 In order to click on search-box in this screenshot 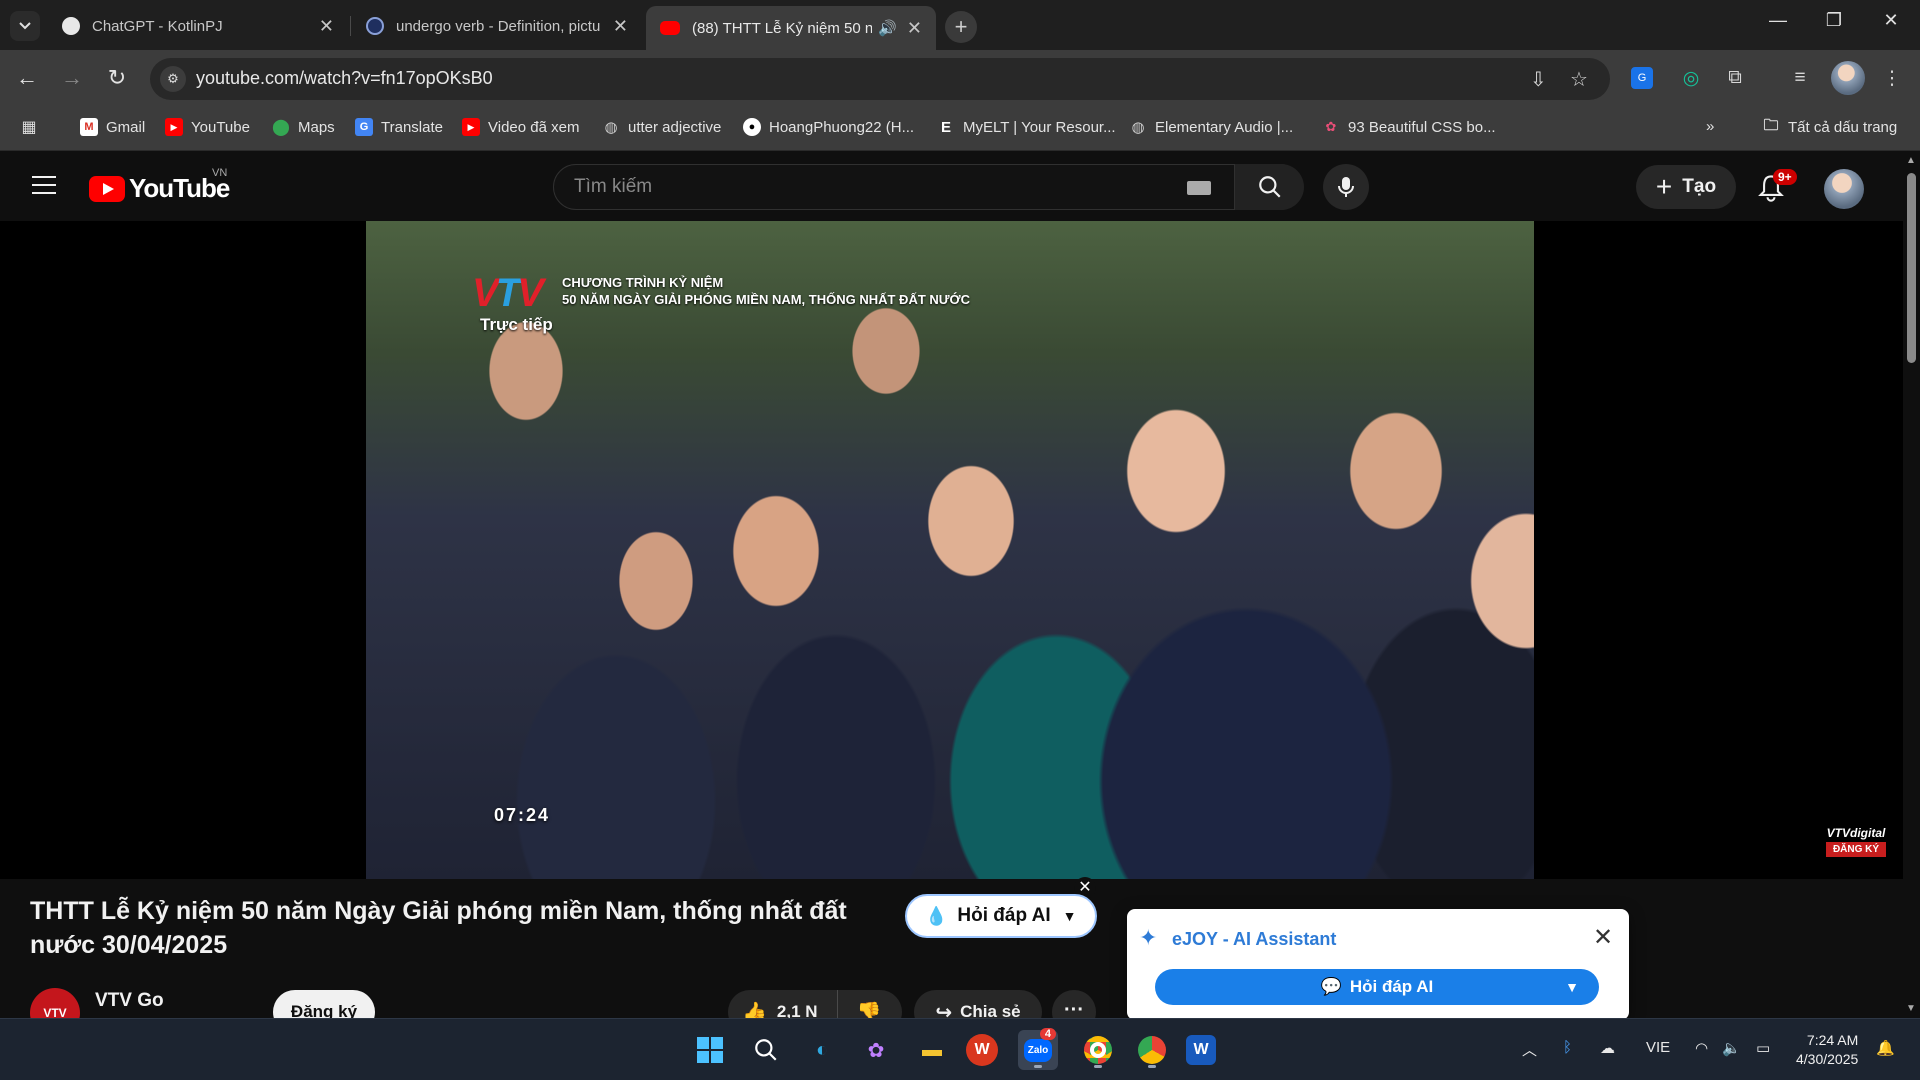, I will do `click(928, 187)`.